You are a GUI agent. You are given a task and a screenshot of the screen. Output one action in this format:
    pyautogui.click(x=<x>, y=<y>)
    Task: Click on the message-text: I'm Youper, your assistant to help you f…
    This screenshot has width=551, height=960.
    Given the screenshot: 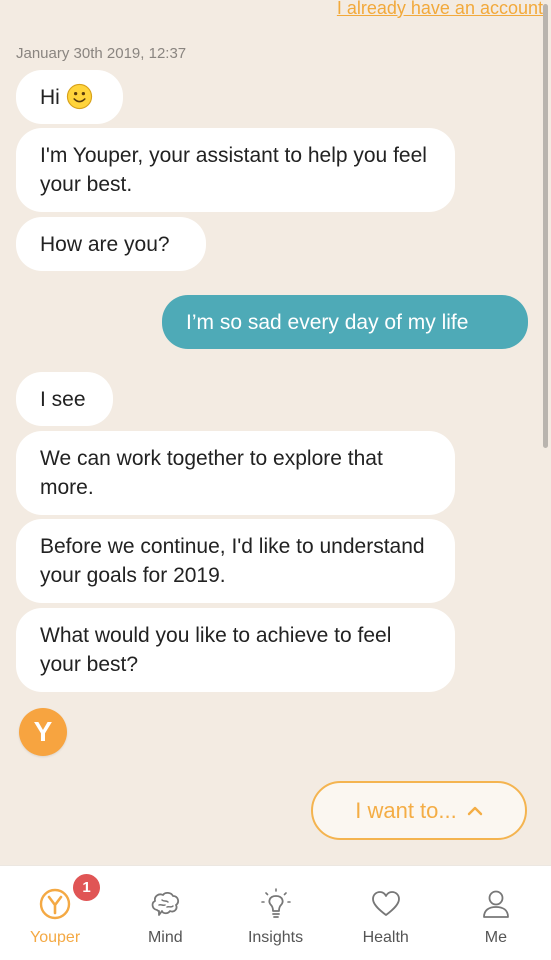 What is the action you would take?
    pyautogui.click(x=233, y=170)
    